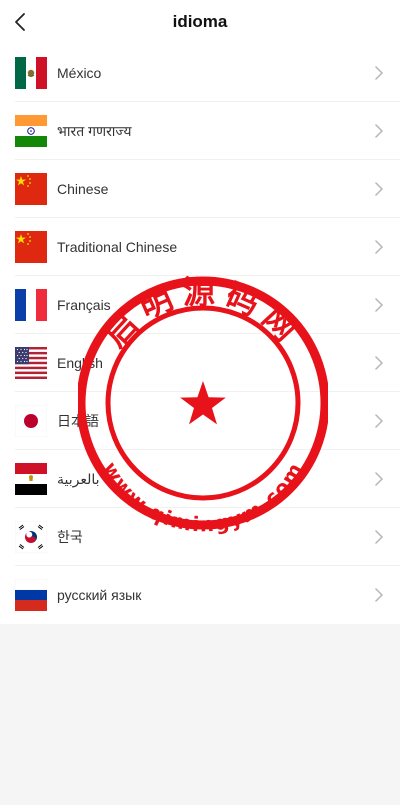  What do you see at coordinates (80, 363) in the screenshot?
I see `language-label: English` at bounding box center [80, 363].